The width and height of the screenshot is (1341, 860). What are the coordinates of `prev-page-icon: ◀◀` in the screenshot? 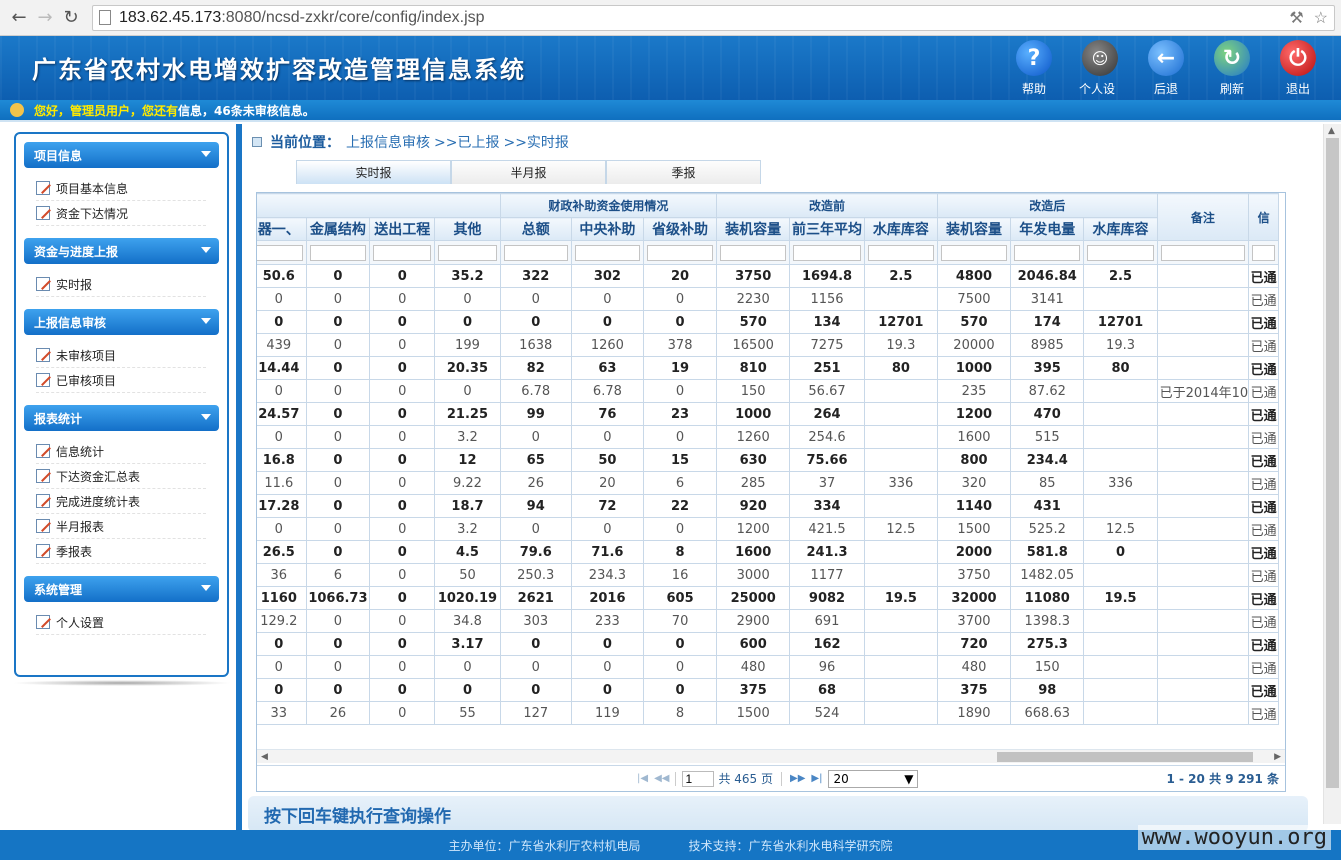 It's located at (661, 778).